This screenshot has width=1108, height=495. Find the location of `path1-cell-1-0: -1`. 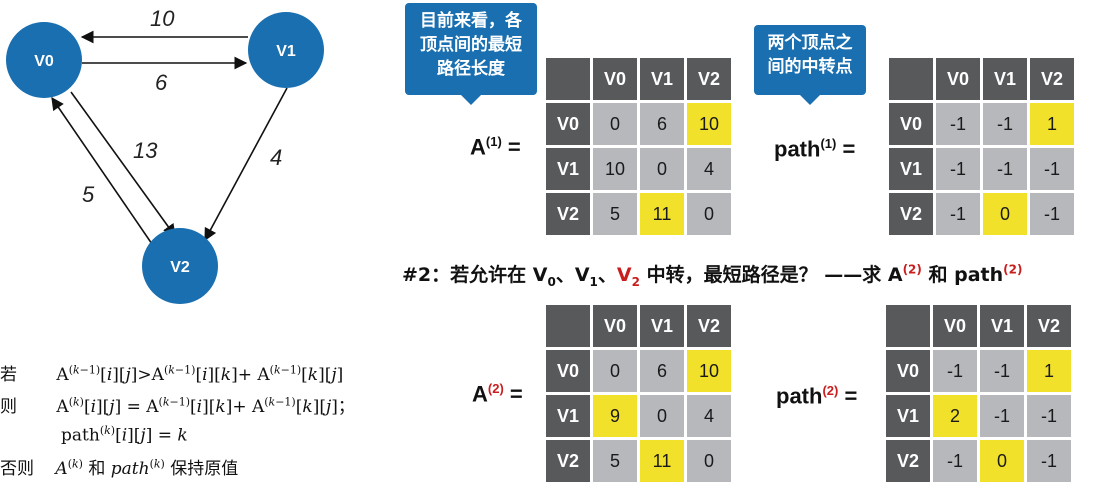

path1-cell-1-0: -1 is located at coordinates (958, 169).